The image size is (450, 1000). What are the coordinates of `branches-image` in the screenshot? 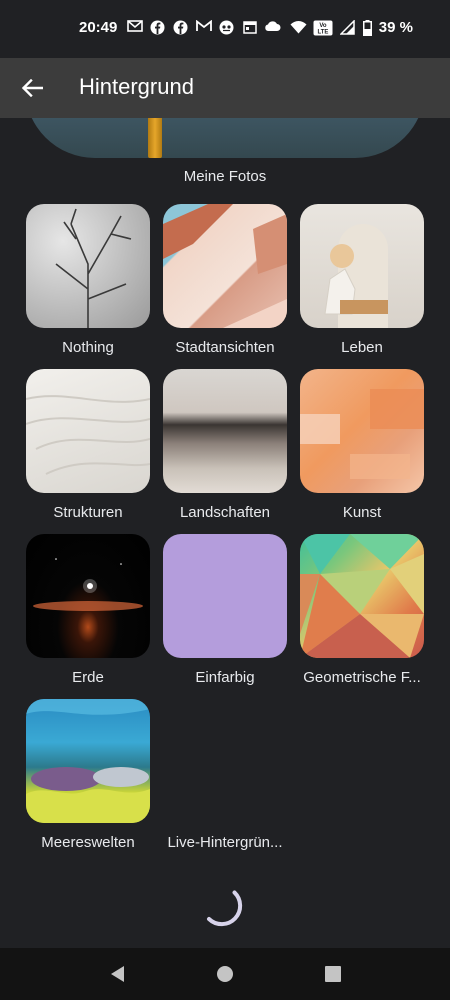 It's located at (93, 268).